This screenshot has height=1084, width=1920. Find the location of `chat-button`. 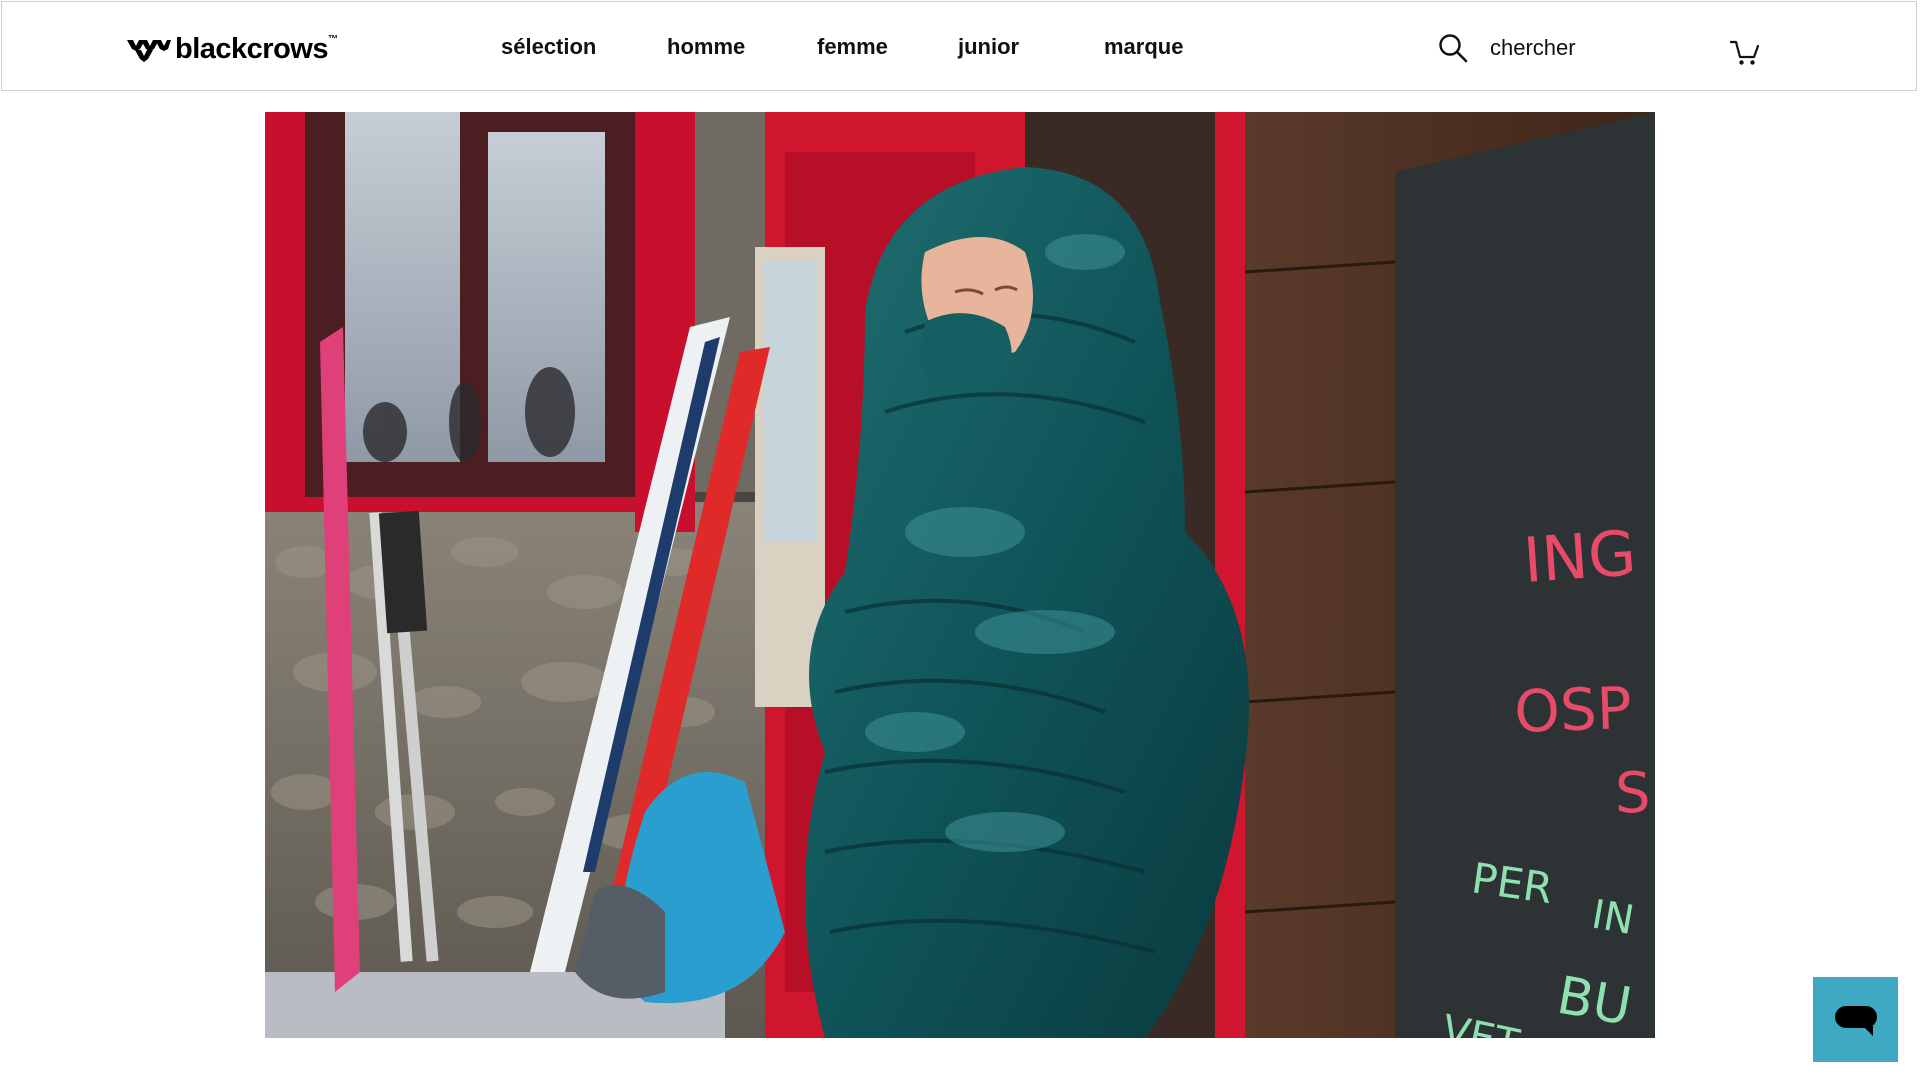

chat-button is located at coordinates (1855, 1019).